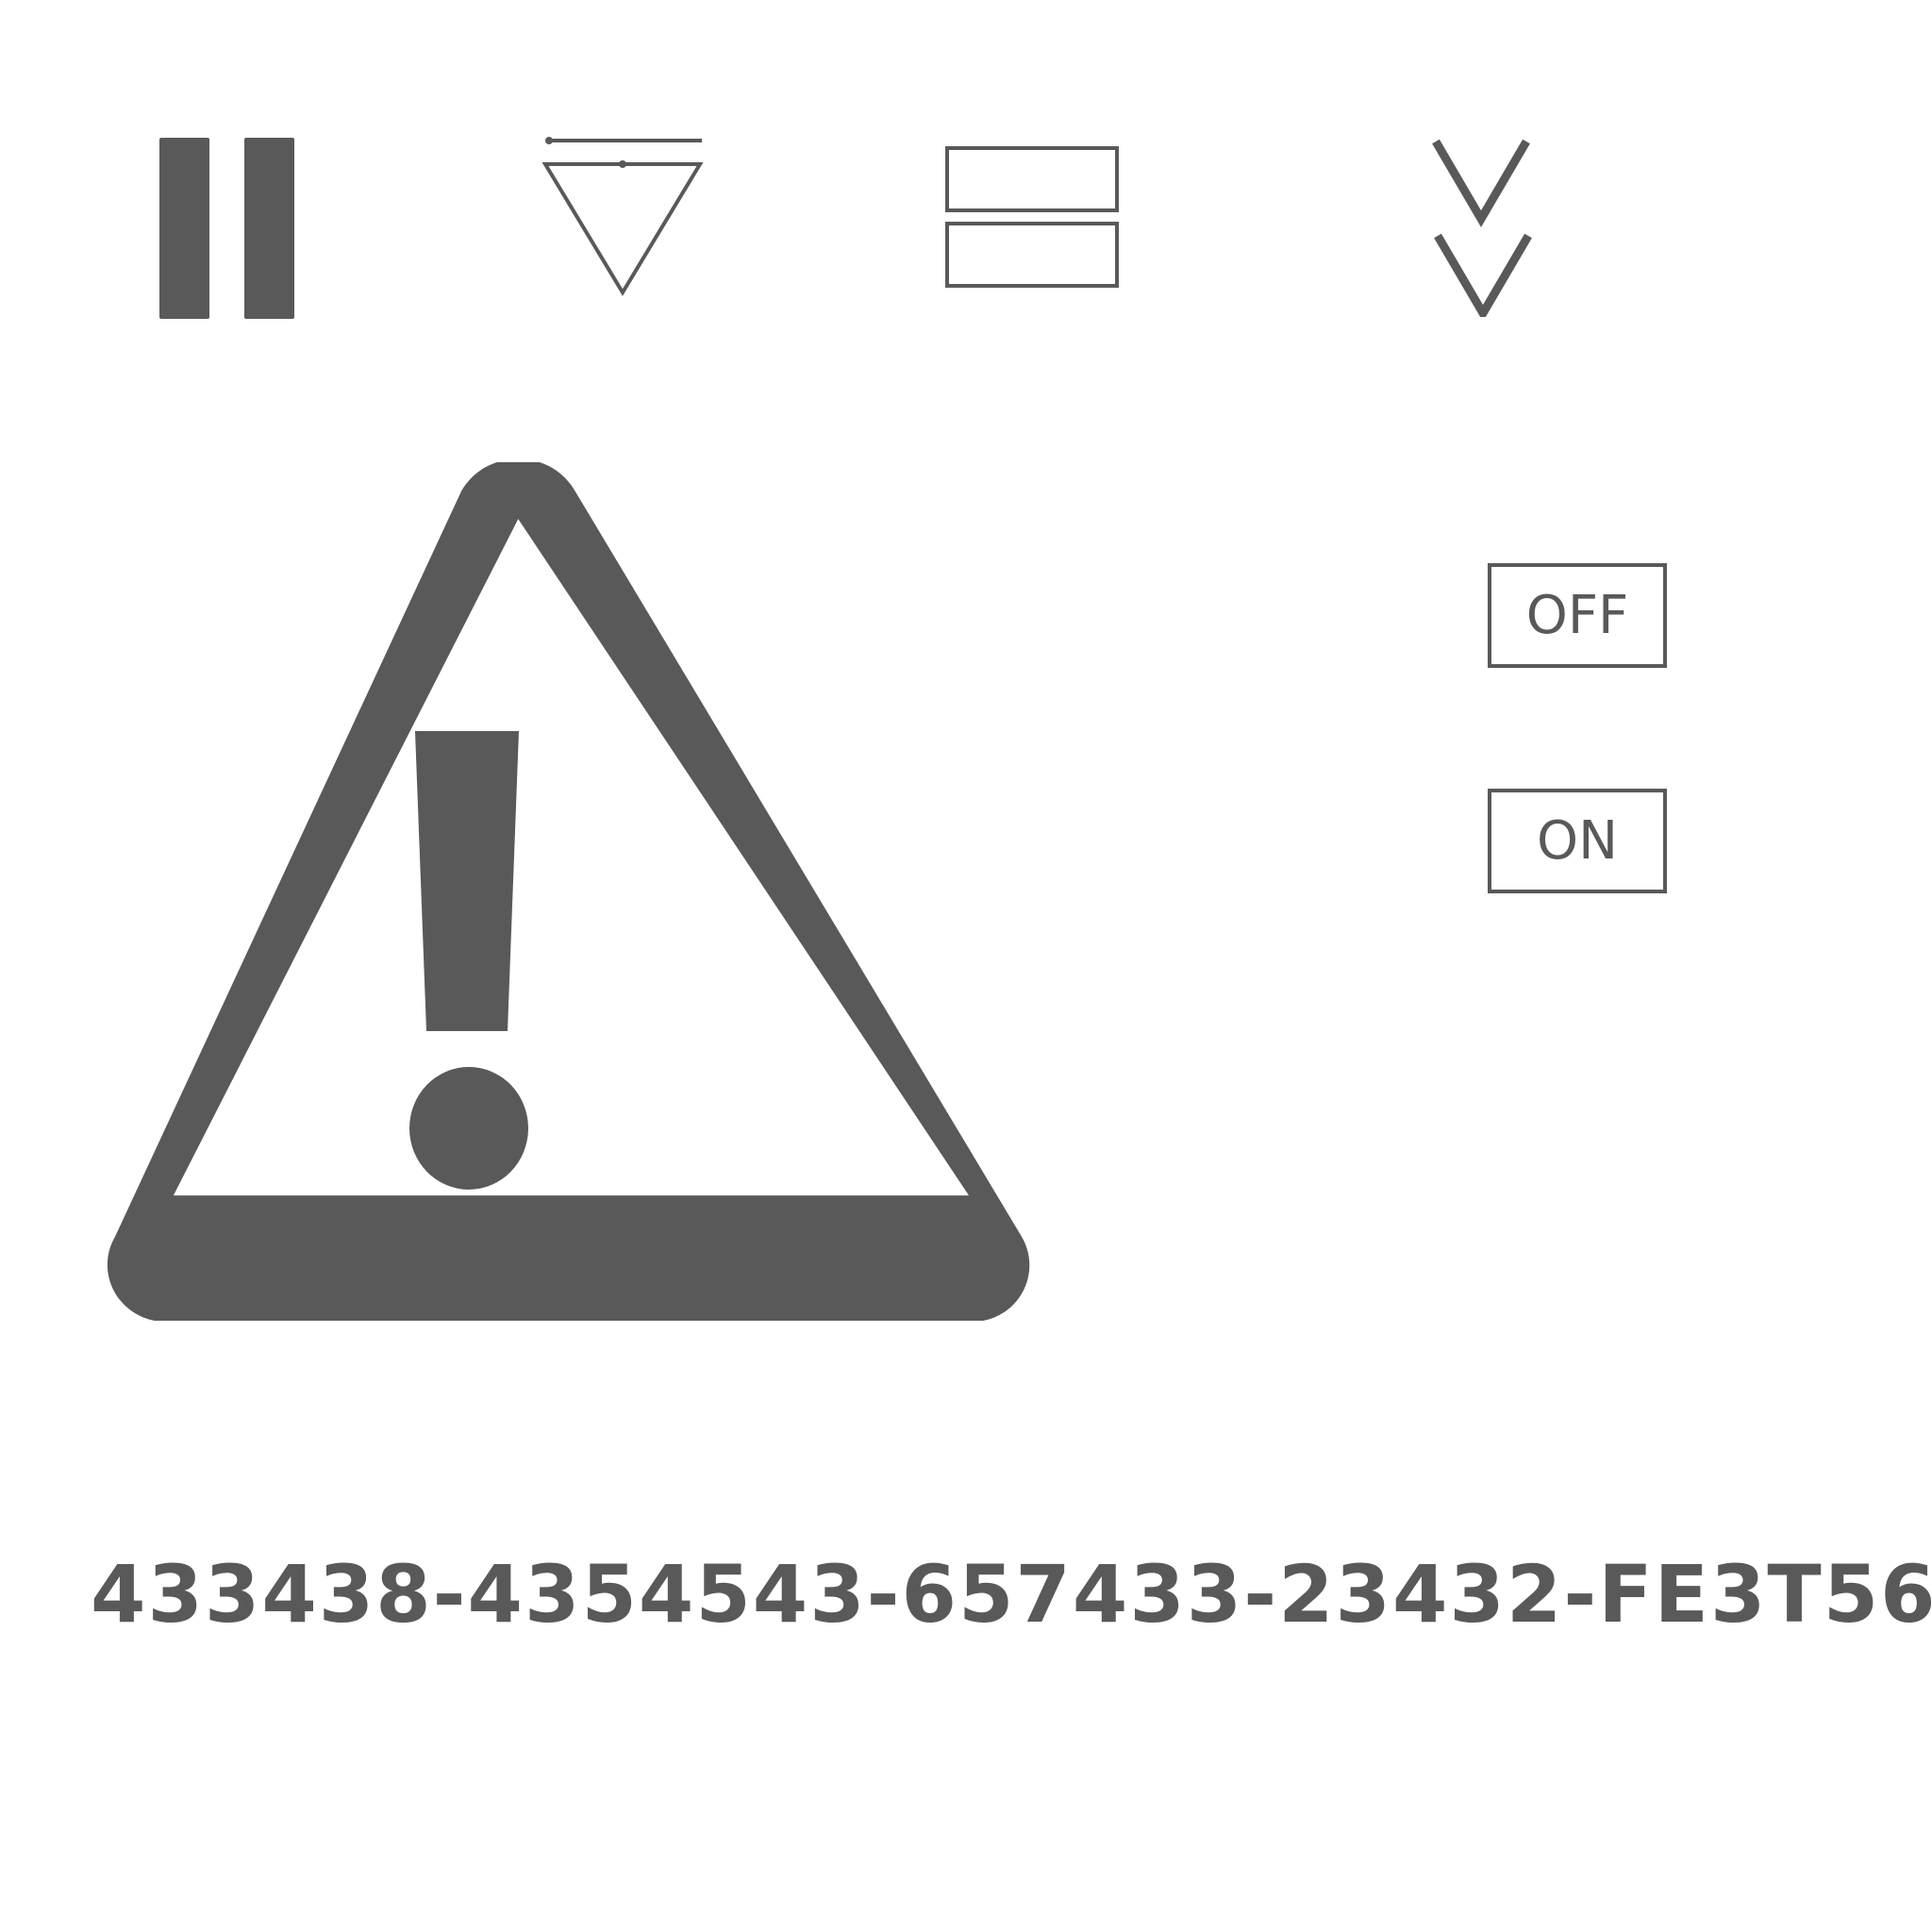  Describe the element at coordinates (228, 228) in the screenshot. I see `pause-icon` at that location.